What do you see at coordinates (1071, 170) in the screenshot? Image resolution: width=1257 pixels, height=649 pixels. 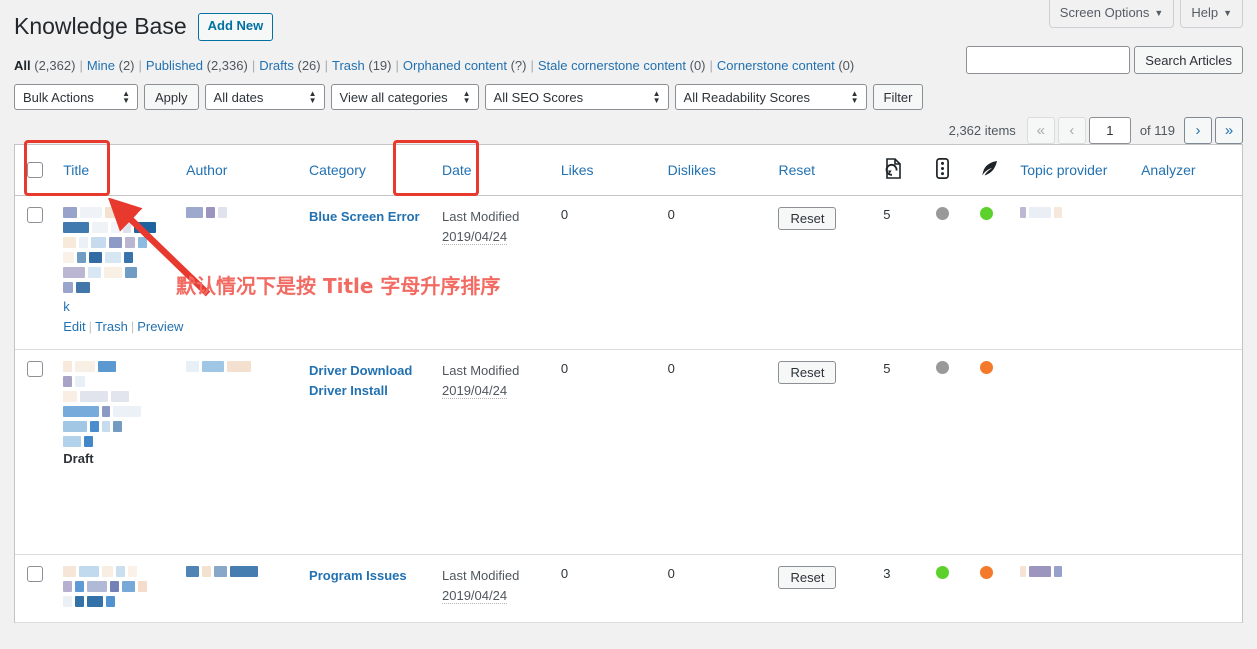 I see `column-header-topic-provider: Topic provider` at bounding box center [1071, 170].